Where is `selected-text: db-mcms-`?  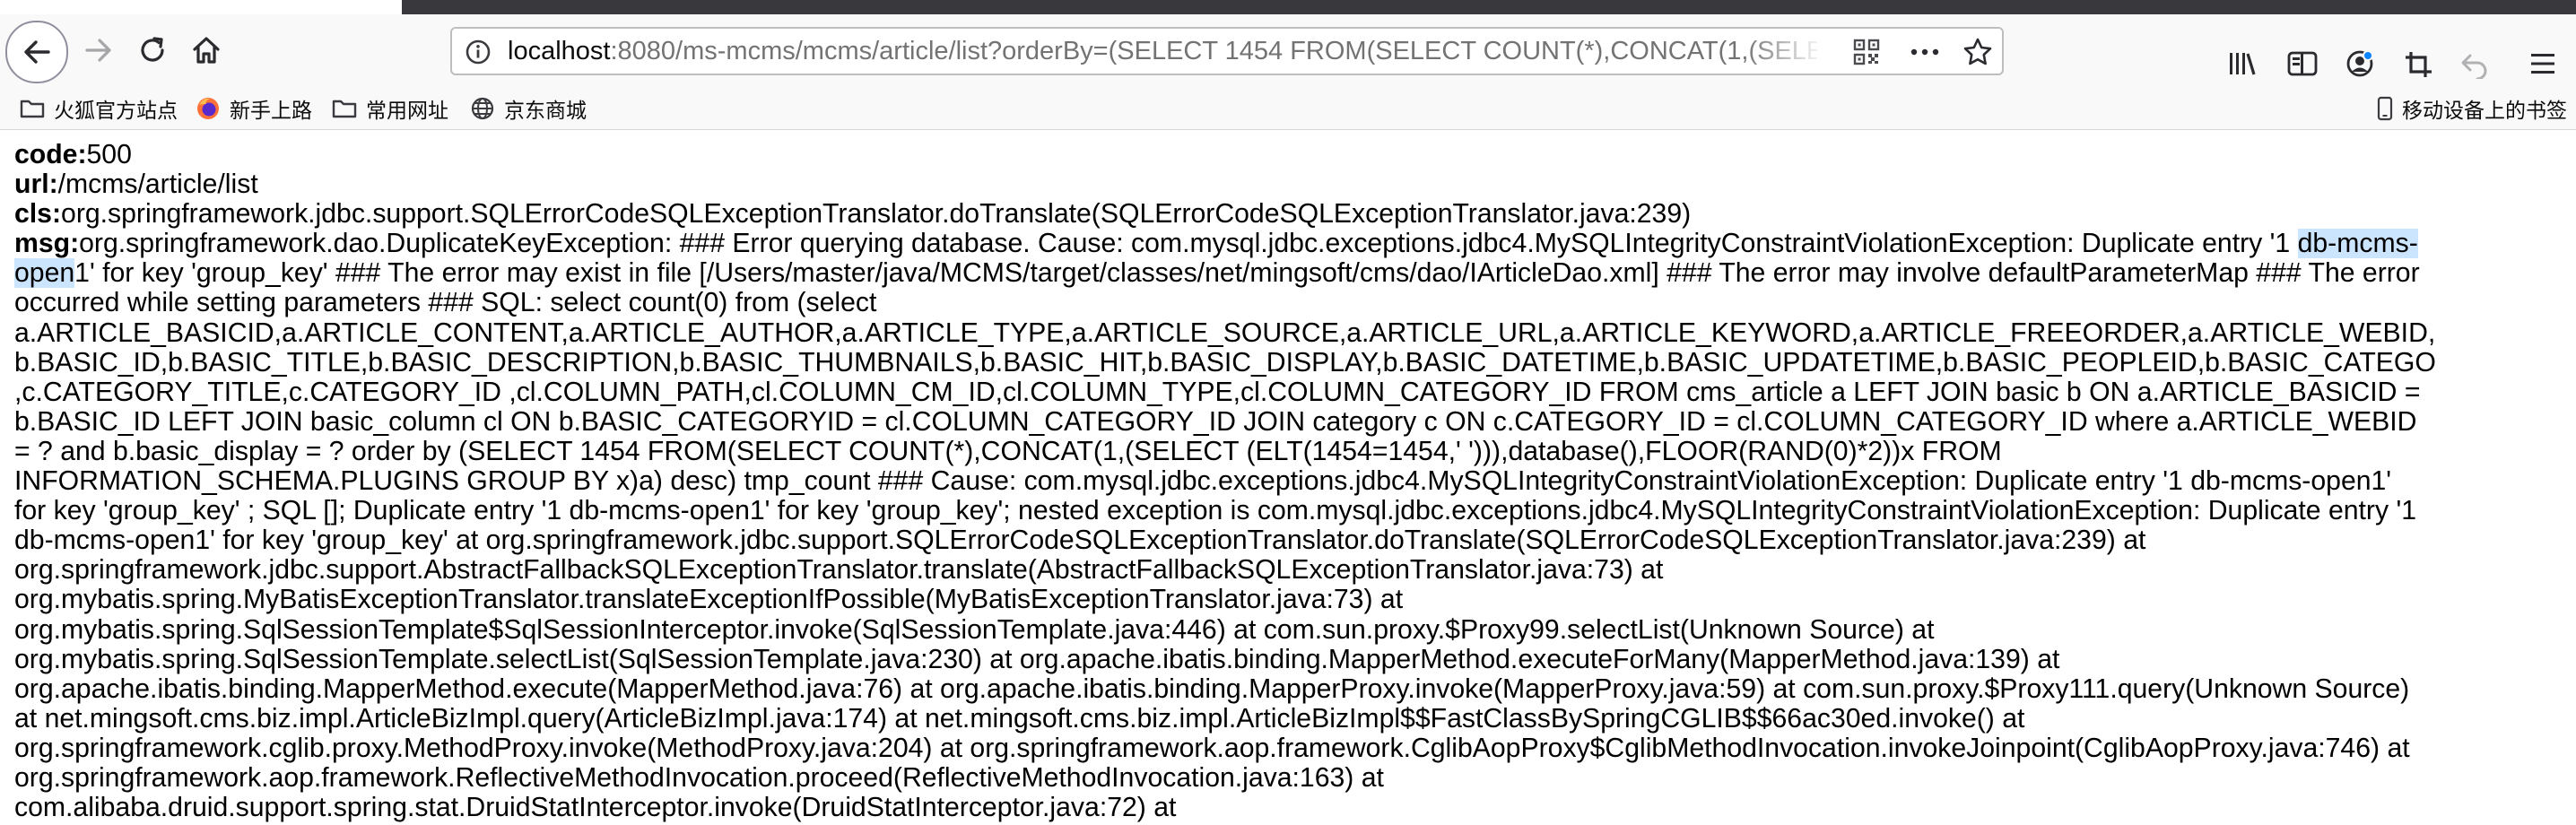
selected-text: db-mcms- is located at coordinates (2357, 244).